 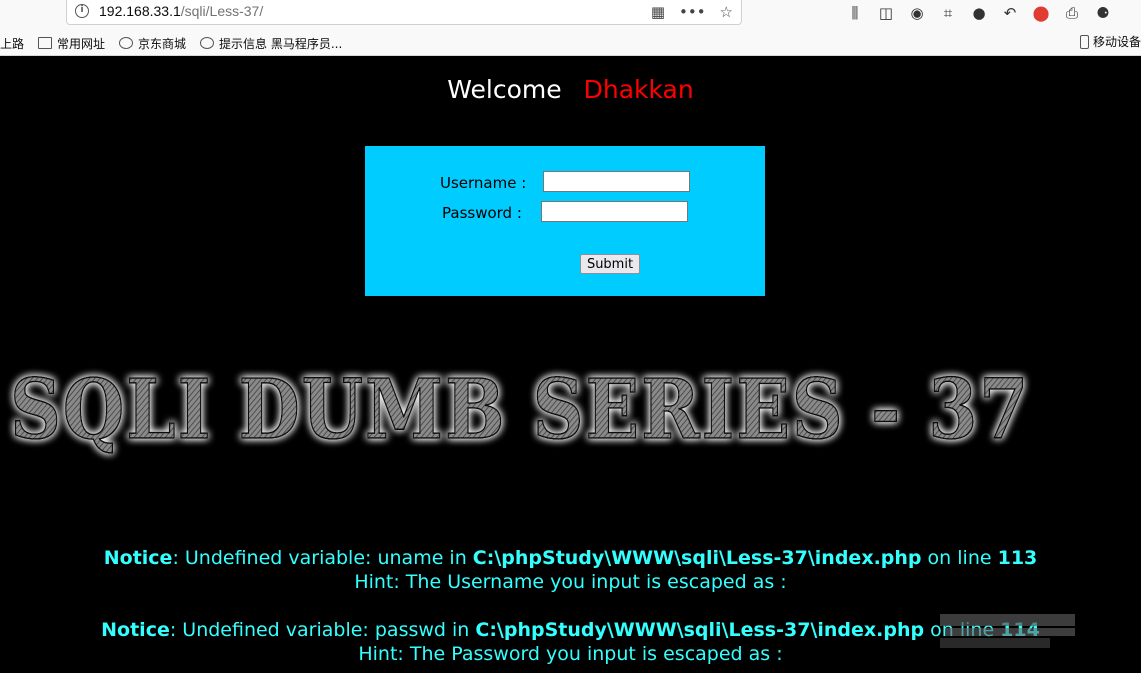 I want to click on location-icon: ⬤, so click(x=1041, y=13).